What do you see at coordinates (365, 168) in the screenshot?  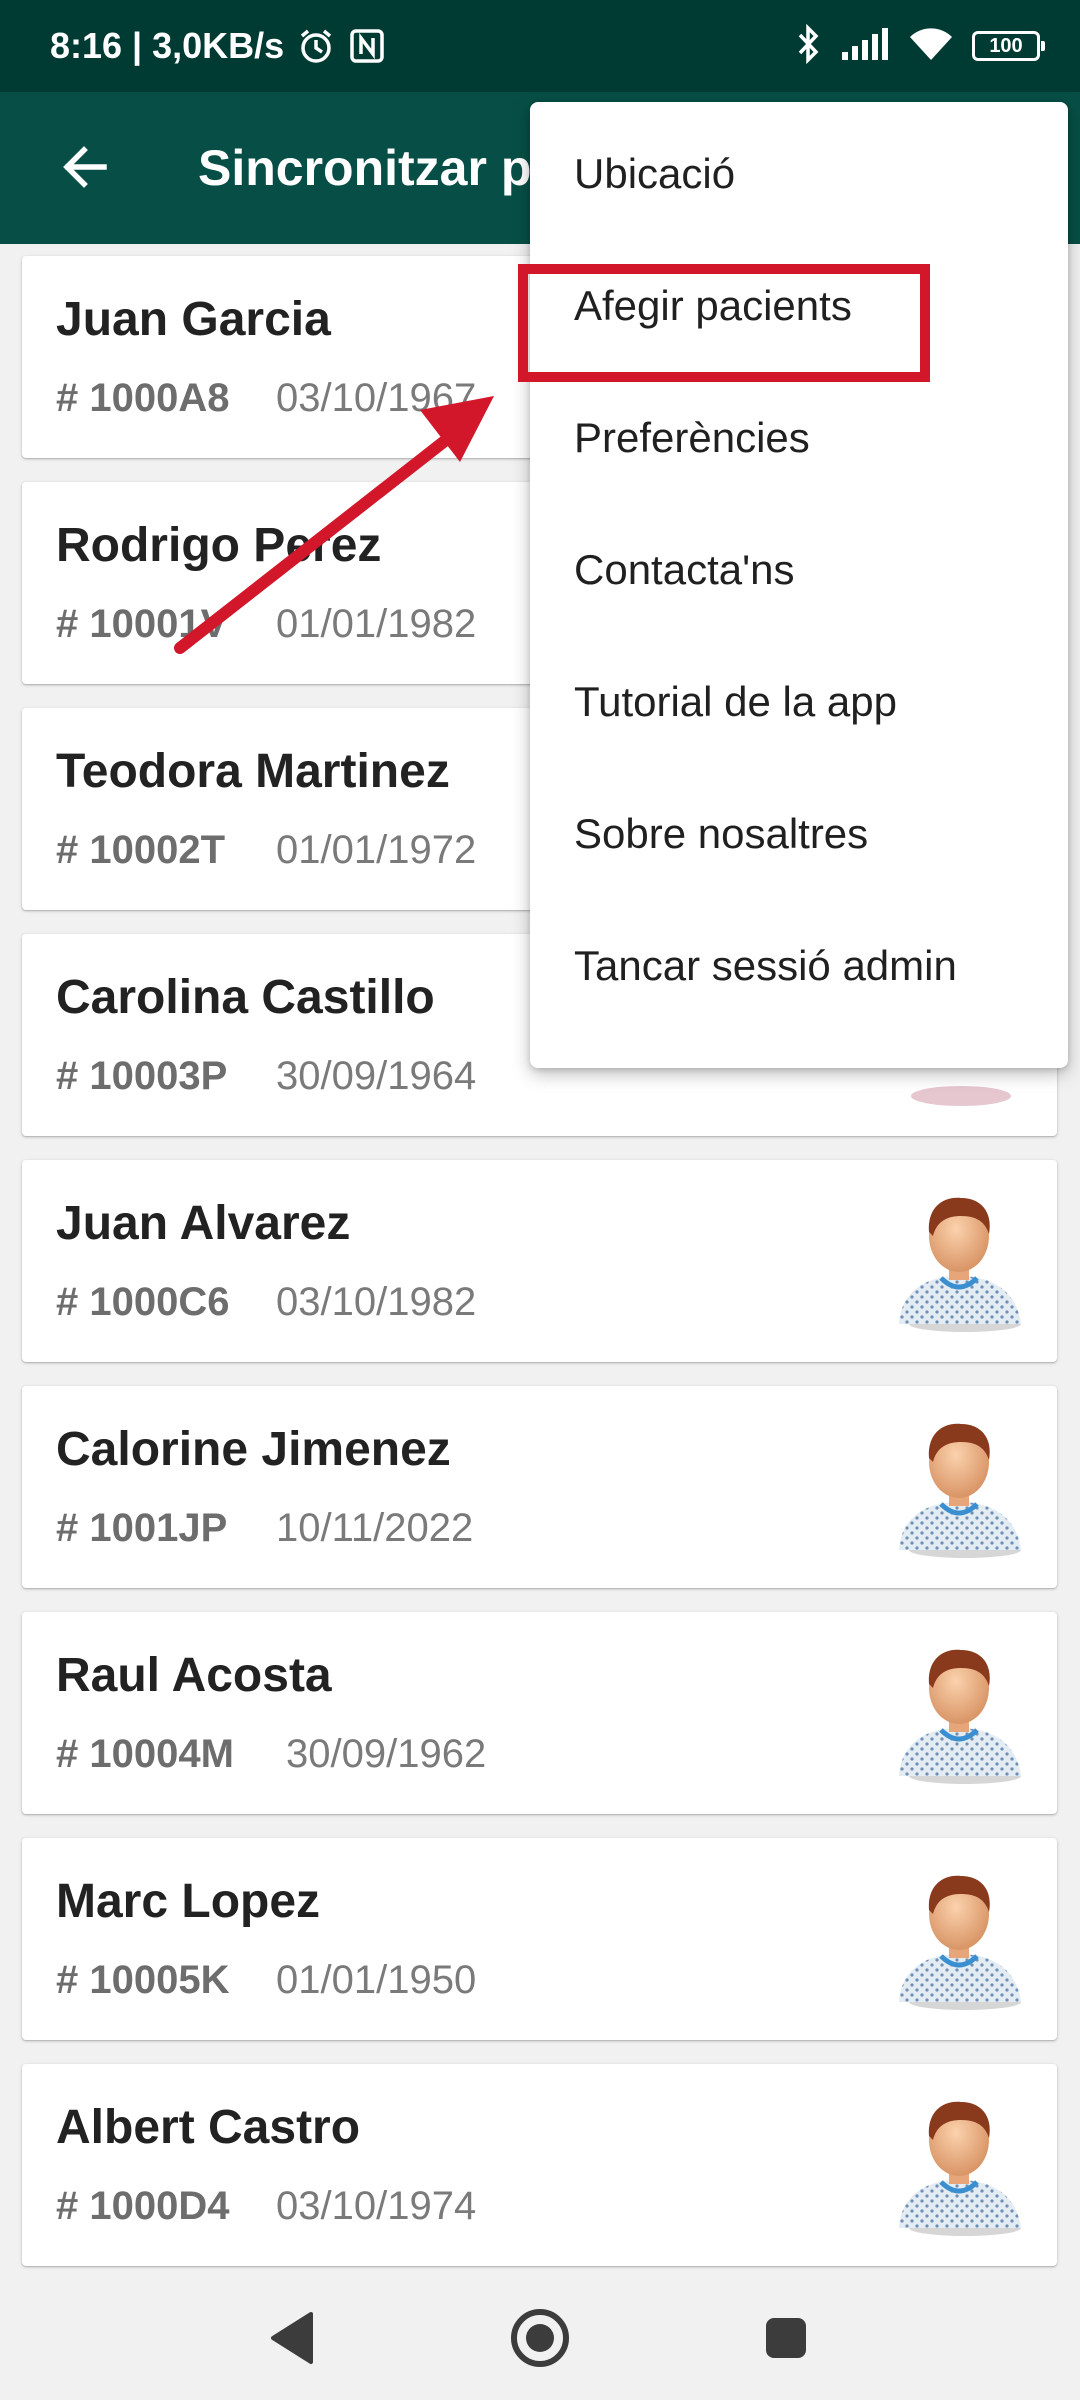 I see `page-title: Sincronitzar p` at bounding box center [365, 168].